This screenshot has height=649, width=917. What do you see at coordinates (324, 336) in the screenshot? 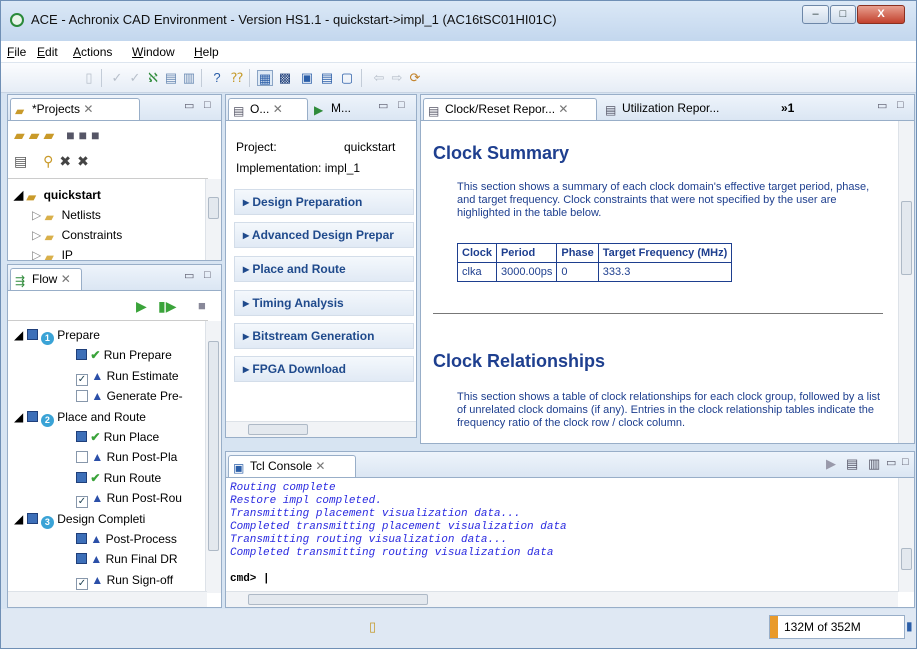
I see `section-bitstream-generation: ▸ Bitstream Generation` at bounding box center [324, 336].